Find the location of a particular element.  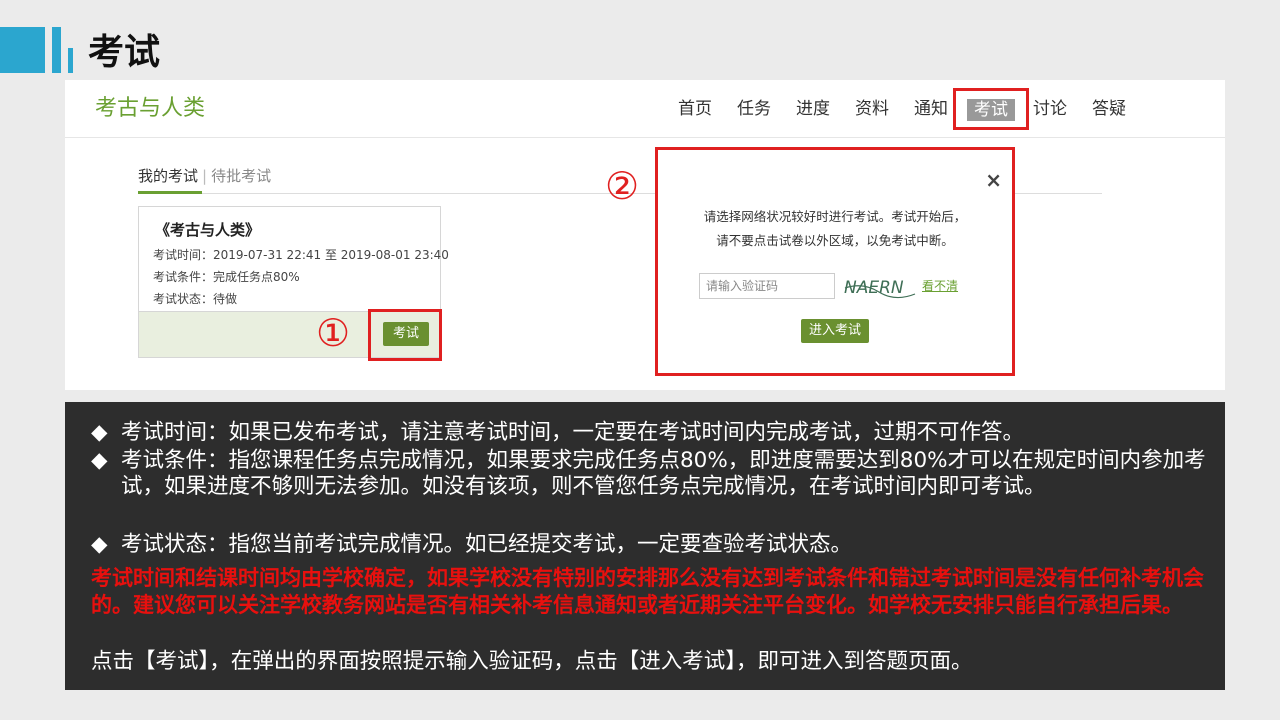

captcha-text: NAERN is located at coordinates (874, 288).